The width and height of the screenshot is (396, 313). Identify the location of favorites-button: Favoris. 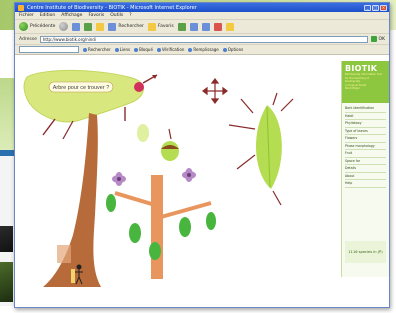
(160, 26).